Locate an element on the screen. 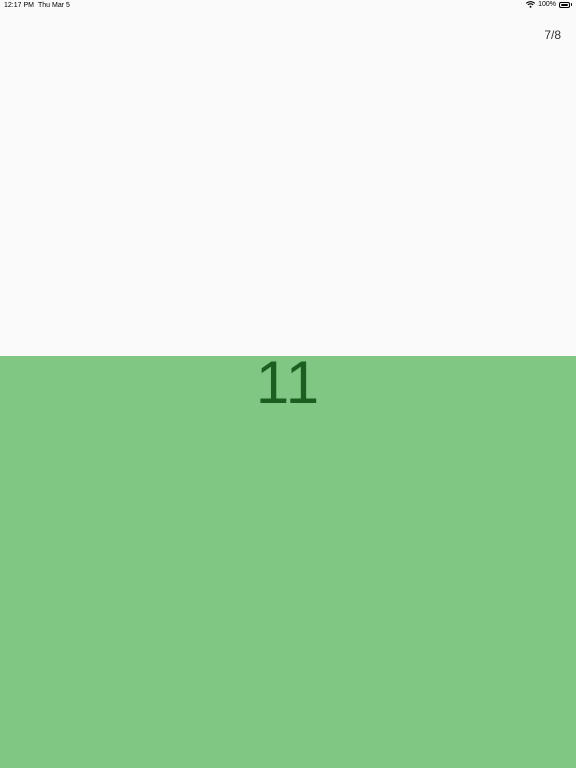  status-bar: 12:17 PM Thu Mar 5 100% is located at coordinates (288, 7).